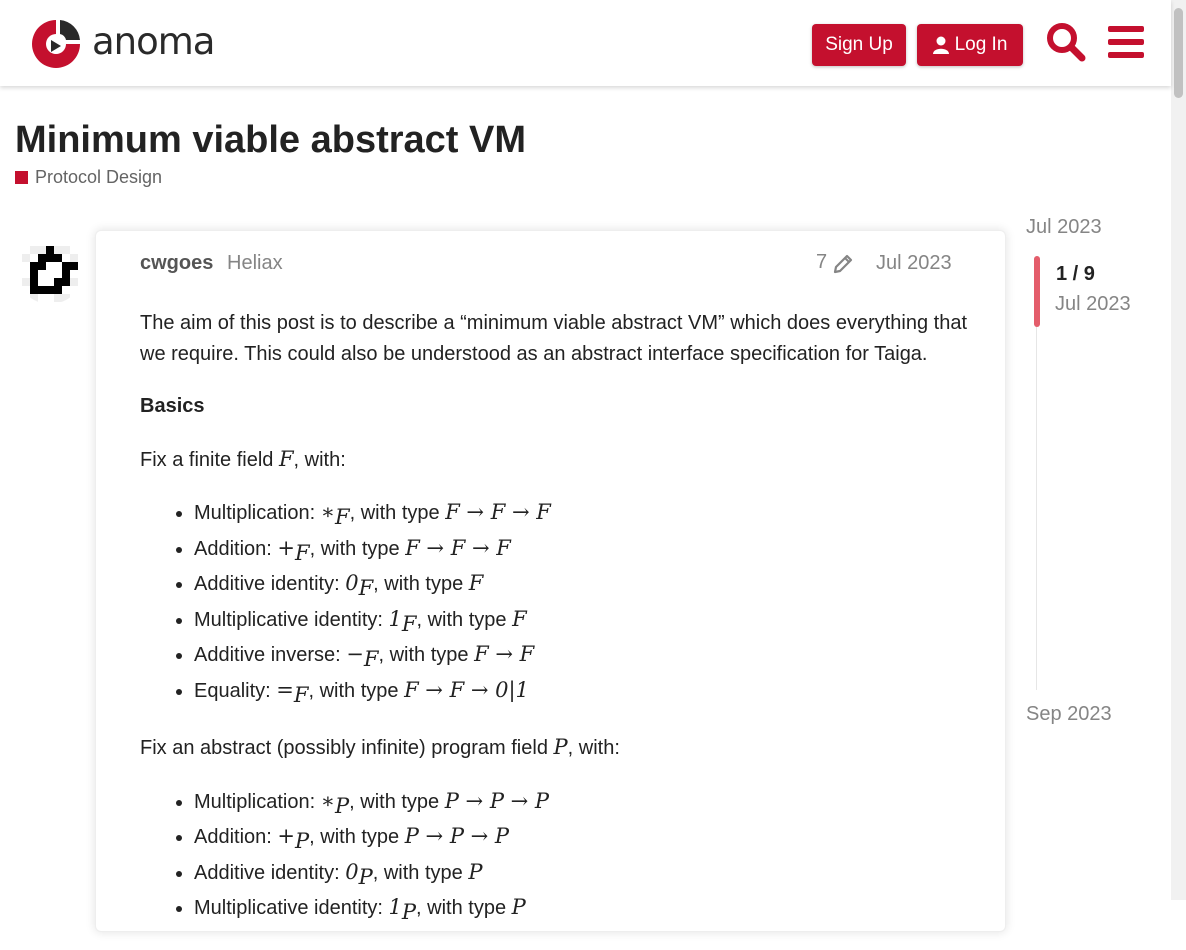  I want to click on timeline-end-date: Sep 2023, so click(1069, 714).